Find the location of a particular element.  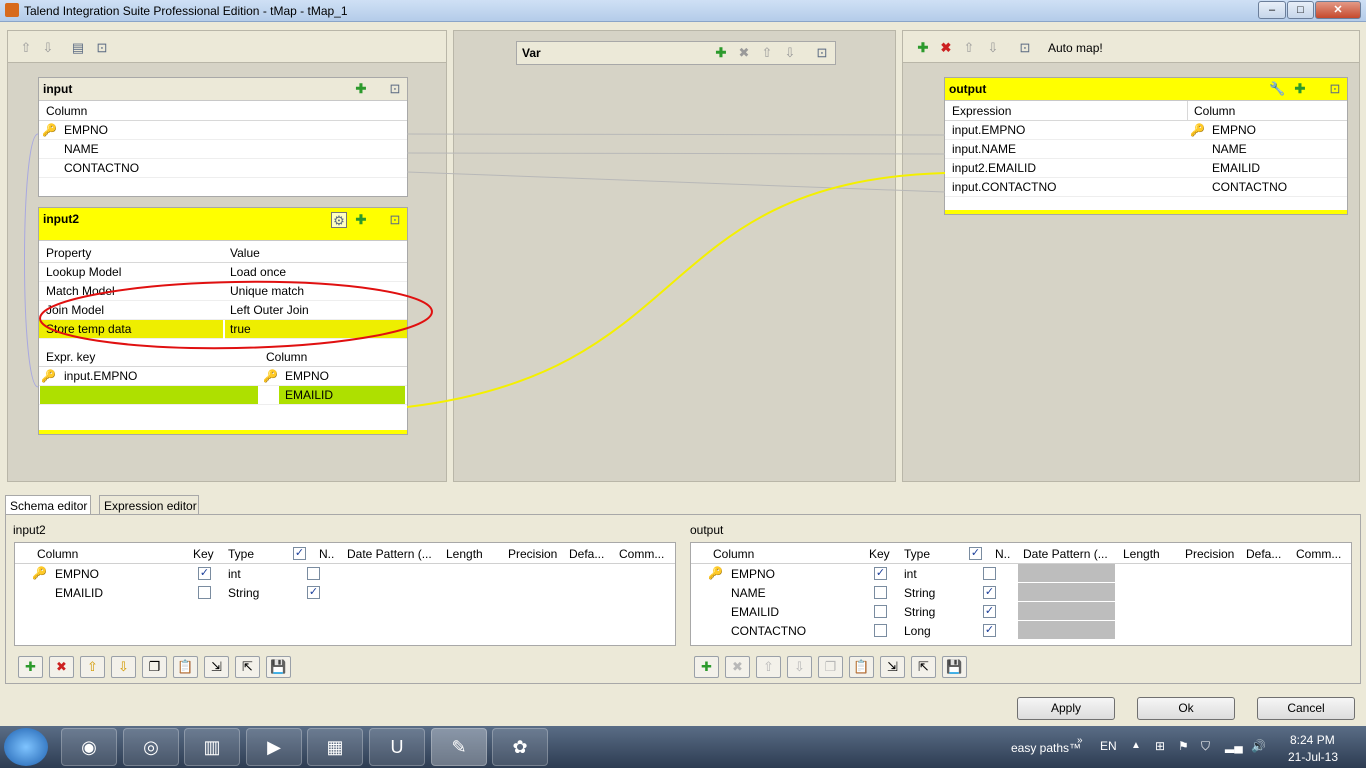

table-row: NAME String ✓ is located at coordinates (1021, 592).